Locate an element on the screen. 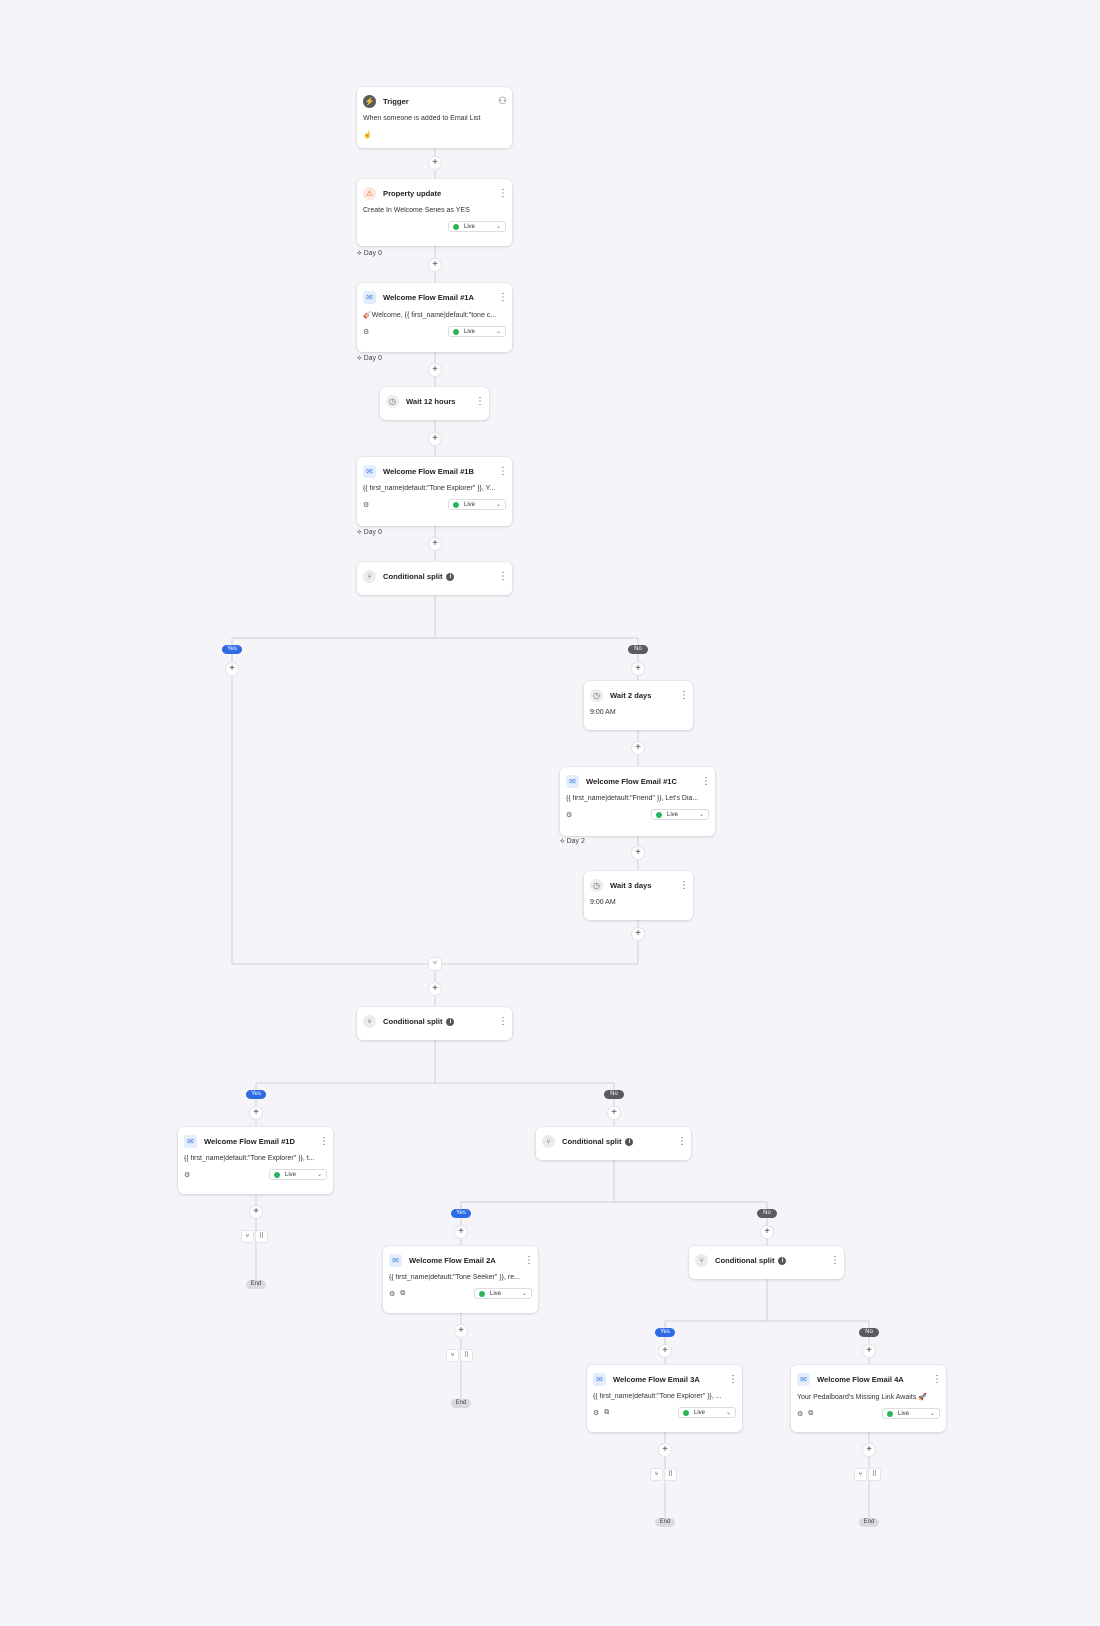  no-branch-label: No is located at coordinates (614, 1094).